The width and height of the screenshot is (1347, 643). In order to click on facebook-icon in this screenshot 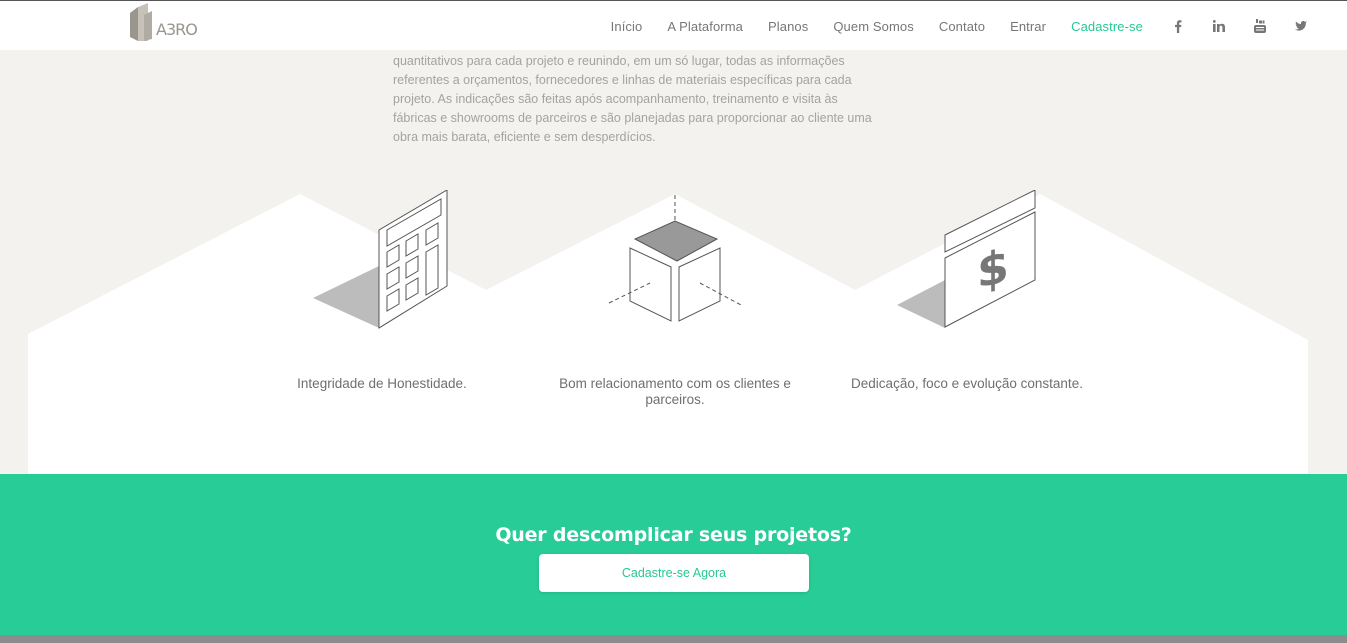, I will do `click(1178, 26)`.